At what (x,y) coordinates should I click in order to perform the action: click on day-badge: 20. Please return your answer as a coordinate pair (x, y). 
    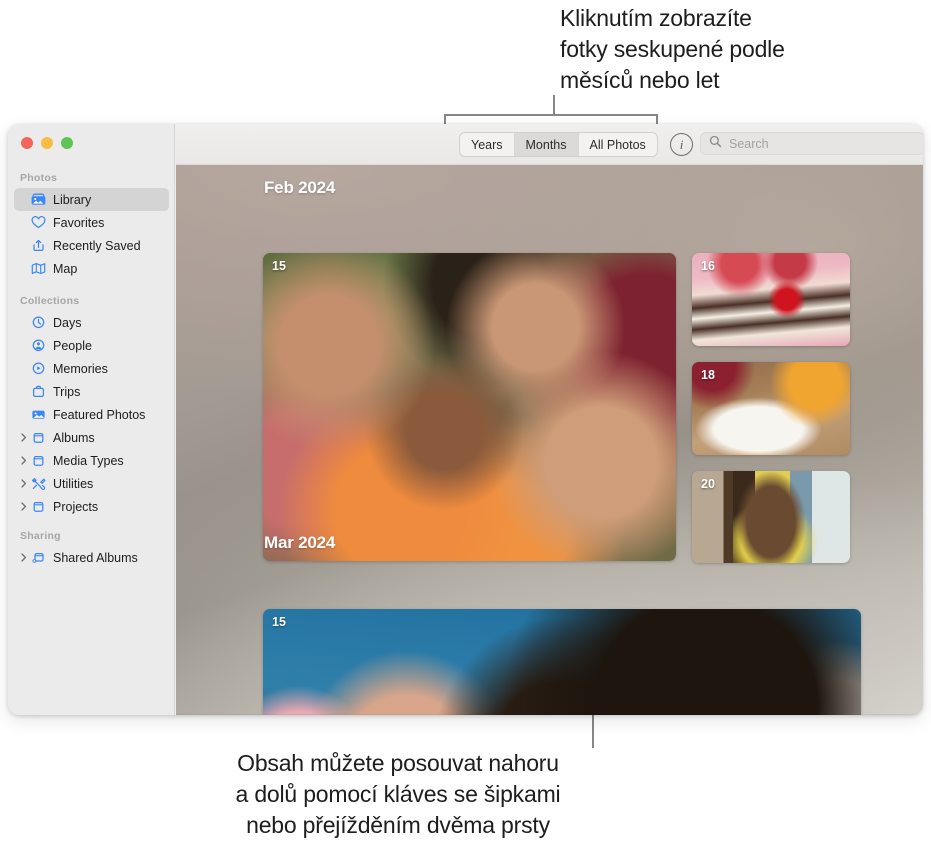
    Looking at the image, I should click on (708, 484).